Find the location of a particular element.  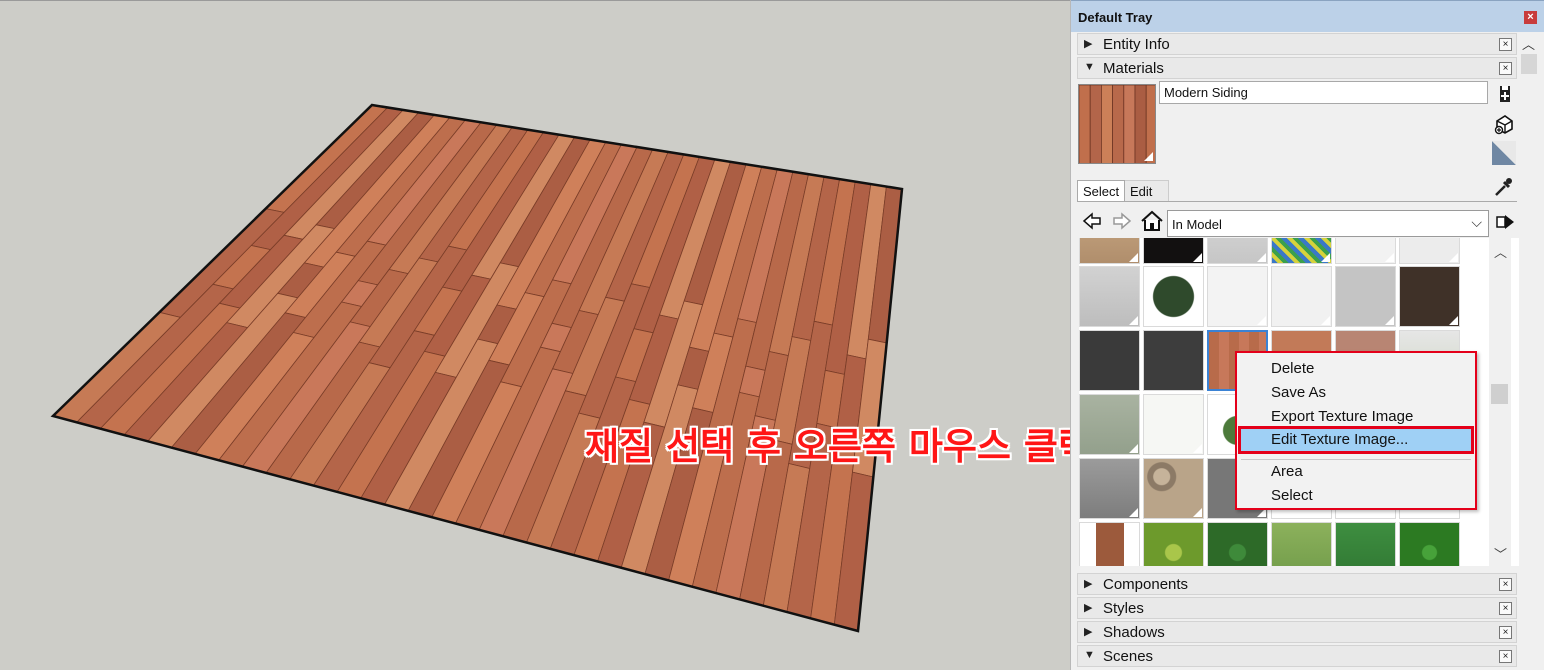

grid-scrollbar: ︿ ﹀ is located at coordinates (1500, 402).